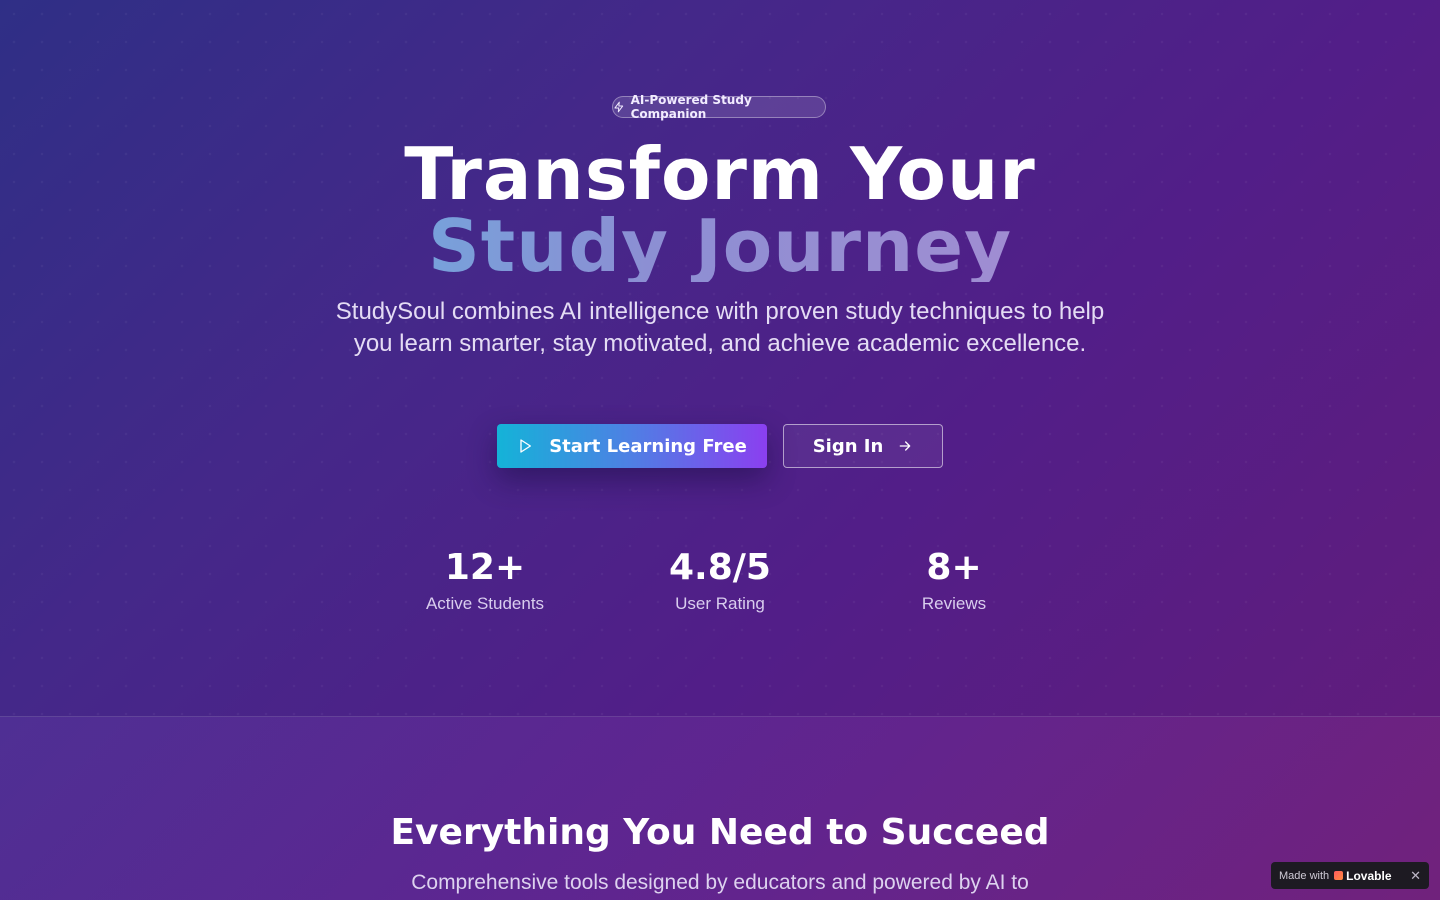 The image size is (1440, 900). What do you see at coordinates (848, 446) in the screenshot?
I see `sign-in-label: Sign In` at bounding box center [848, 446].